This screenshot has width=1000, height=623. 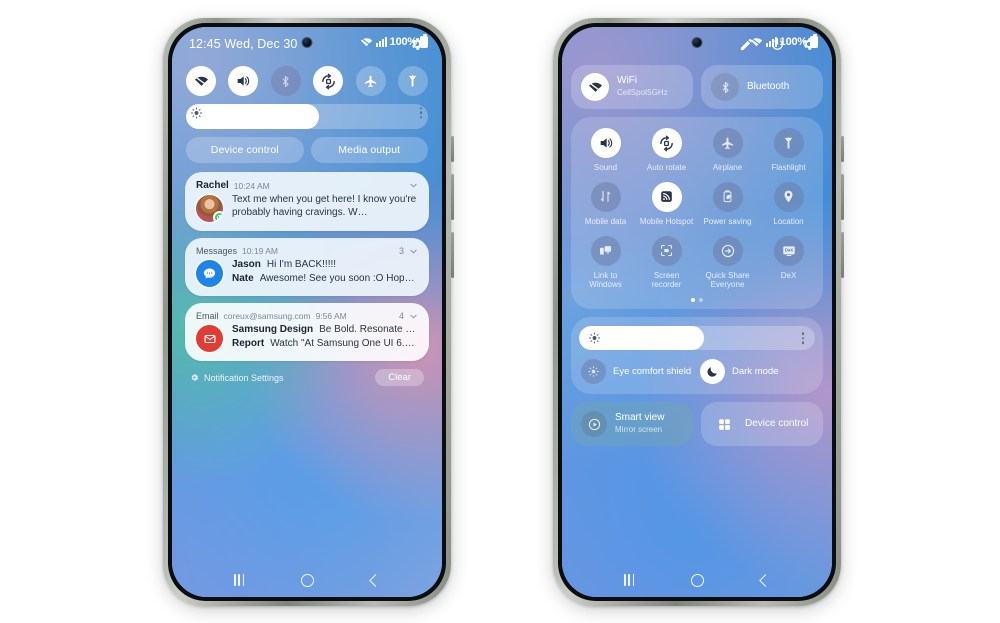 I want to click on notification-count-group: 4, so click(x=408, y=316).